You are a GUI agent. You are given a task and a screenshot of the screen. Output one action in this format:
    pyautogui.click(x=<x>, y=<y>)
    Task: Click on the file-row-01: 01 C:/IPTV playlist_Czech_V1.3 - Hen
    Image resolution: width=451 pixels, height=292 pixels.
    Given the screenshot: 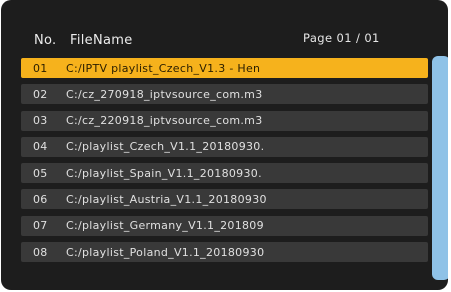 What is the action you would take?
    pyautogui.click(x=224, y=68)
    